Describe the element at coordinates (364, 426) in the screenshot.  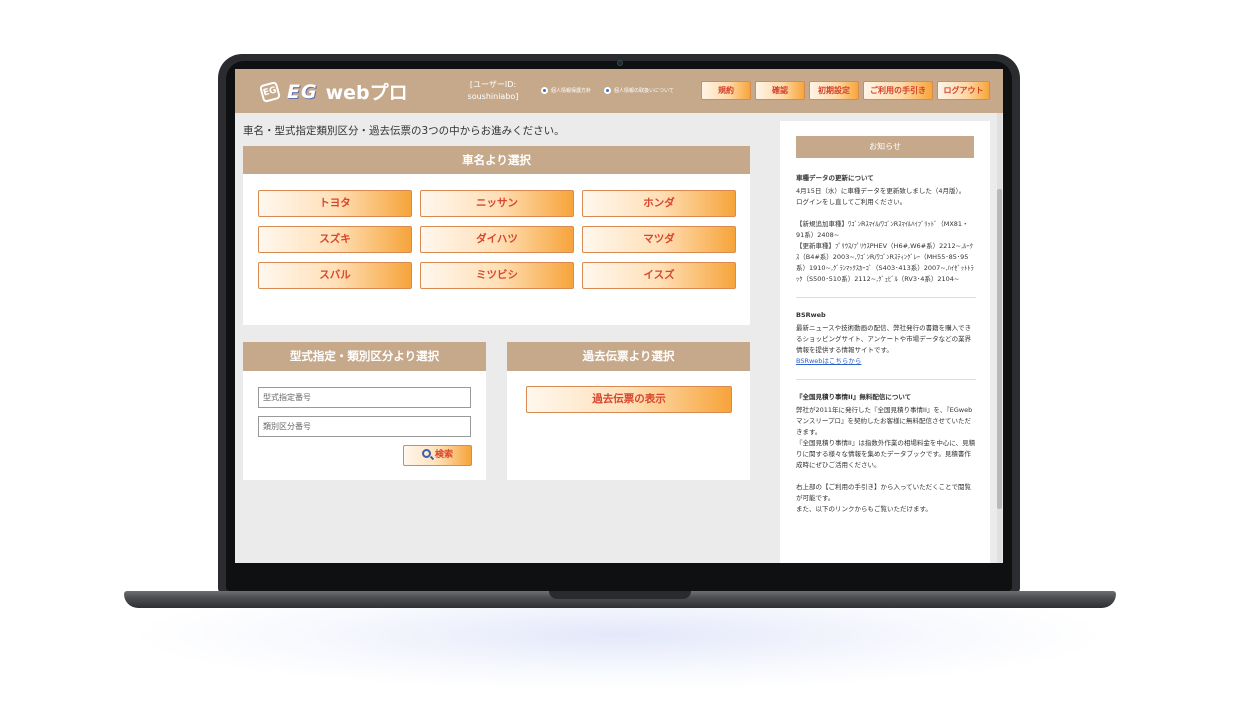
I see `class-number-input: 類別区分番号` at that location.